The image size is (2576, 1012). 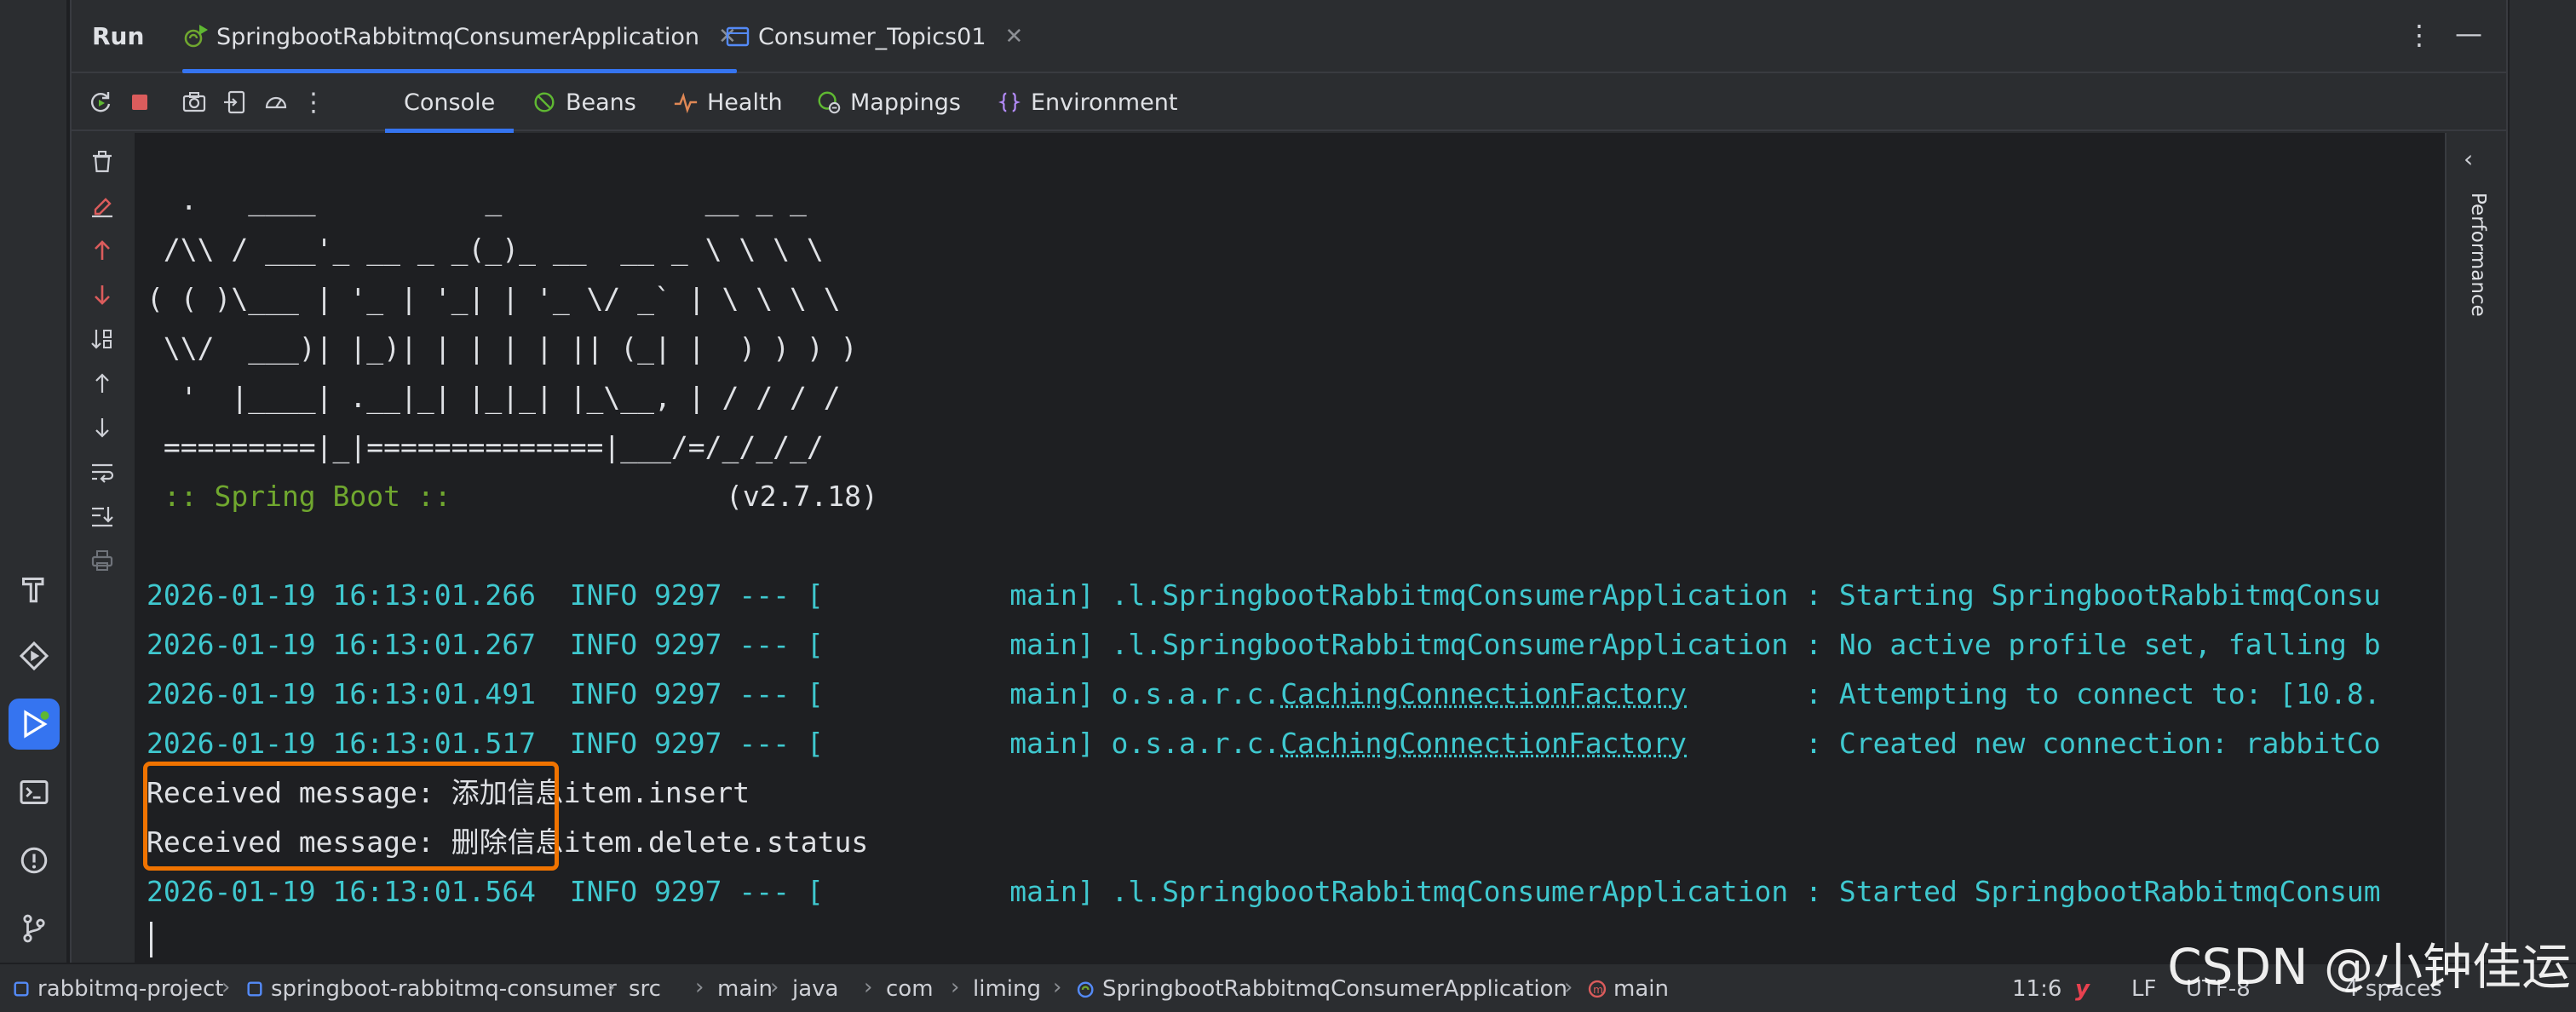 What do you see at coordinates (2084, 694) in the screenshot?
I see `log-message: : Attempting to connect to: [10.8.` at bounding box center [2084, 694].